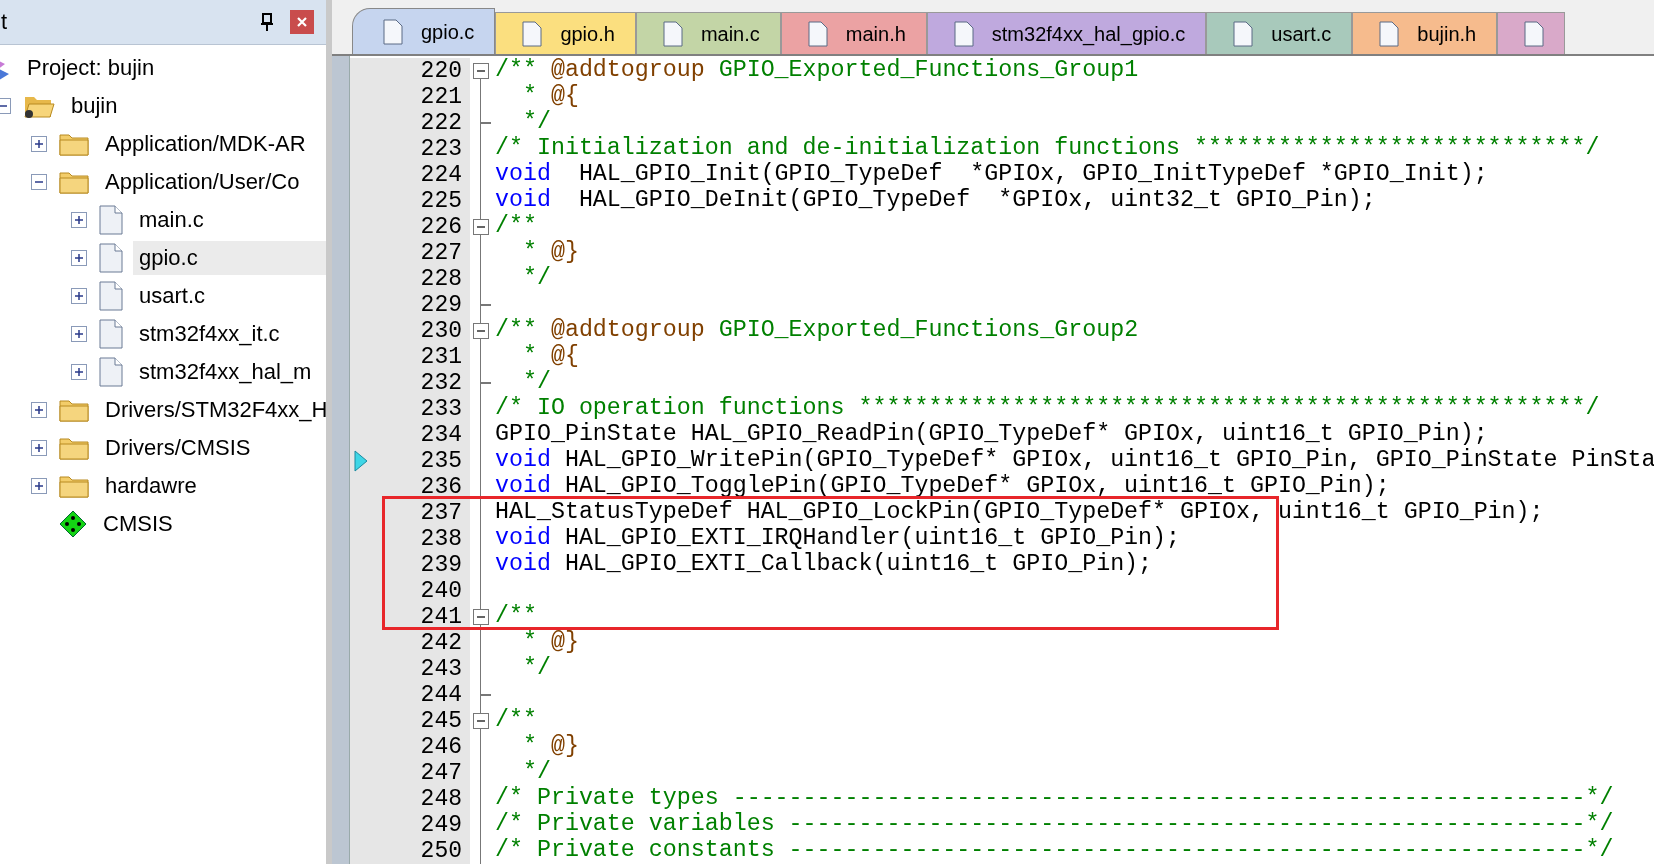 This screenshot has height=864, width=1654. Describe the element at coordinates (441, 565) in the screenshot. I see `line-number: 239` at that location.